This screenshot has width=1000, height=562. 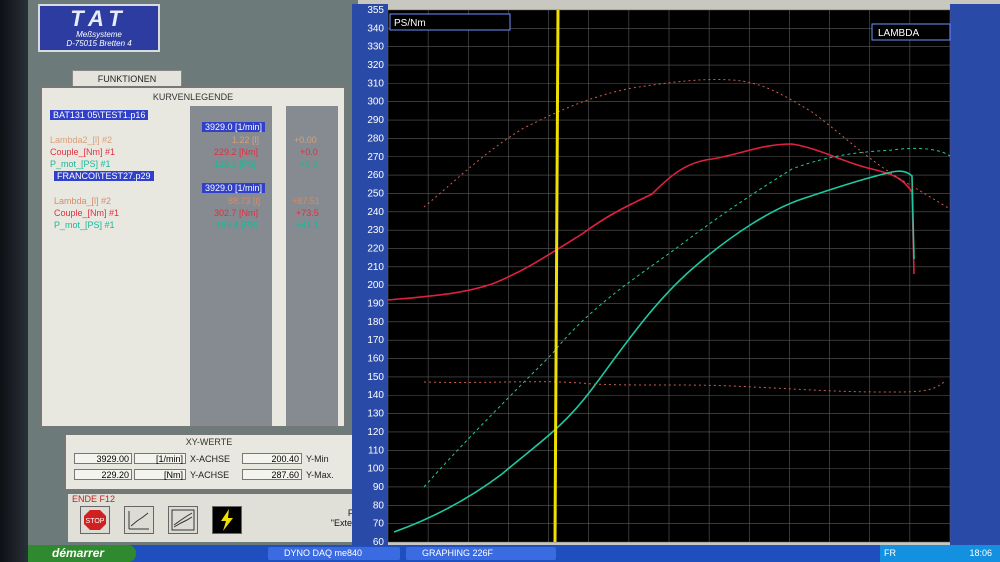 I want to click on x-unit-field: [1/min], so click(x=160, y=458).